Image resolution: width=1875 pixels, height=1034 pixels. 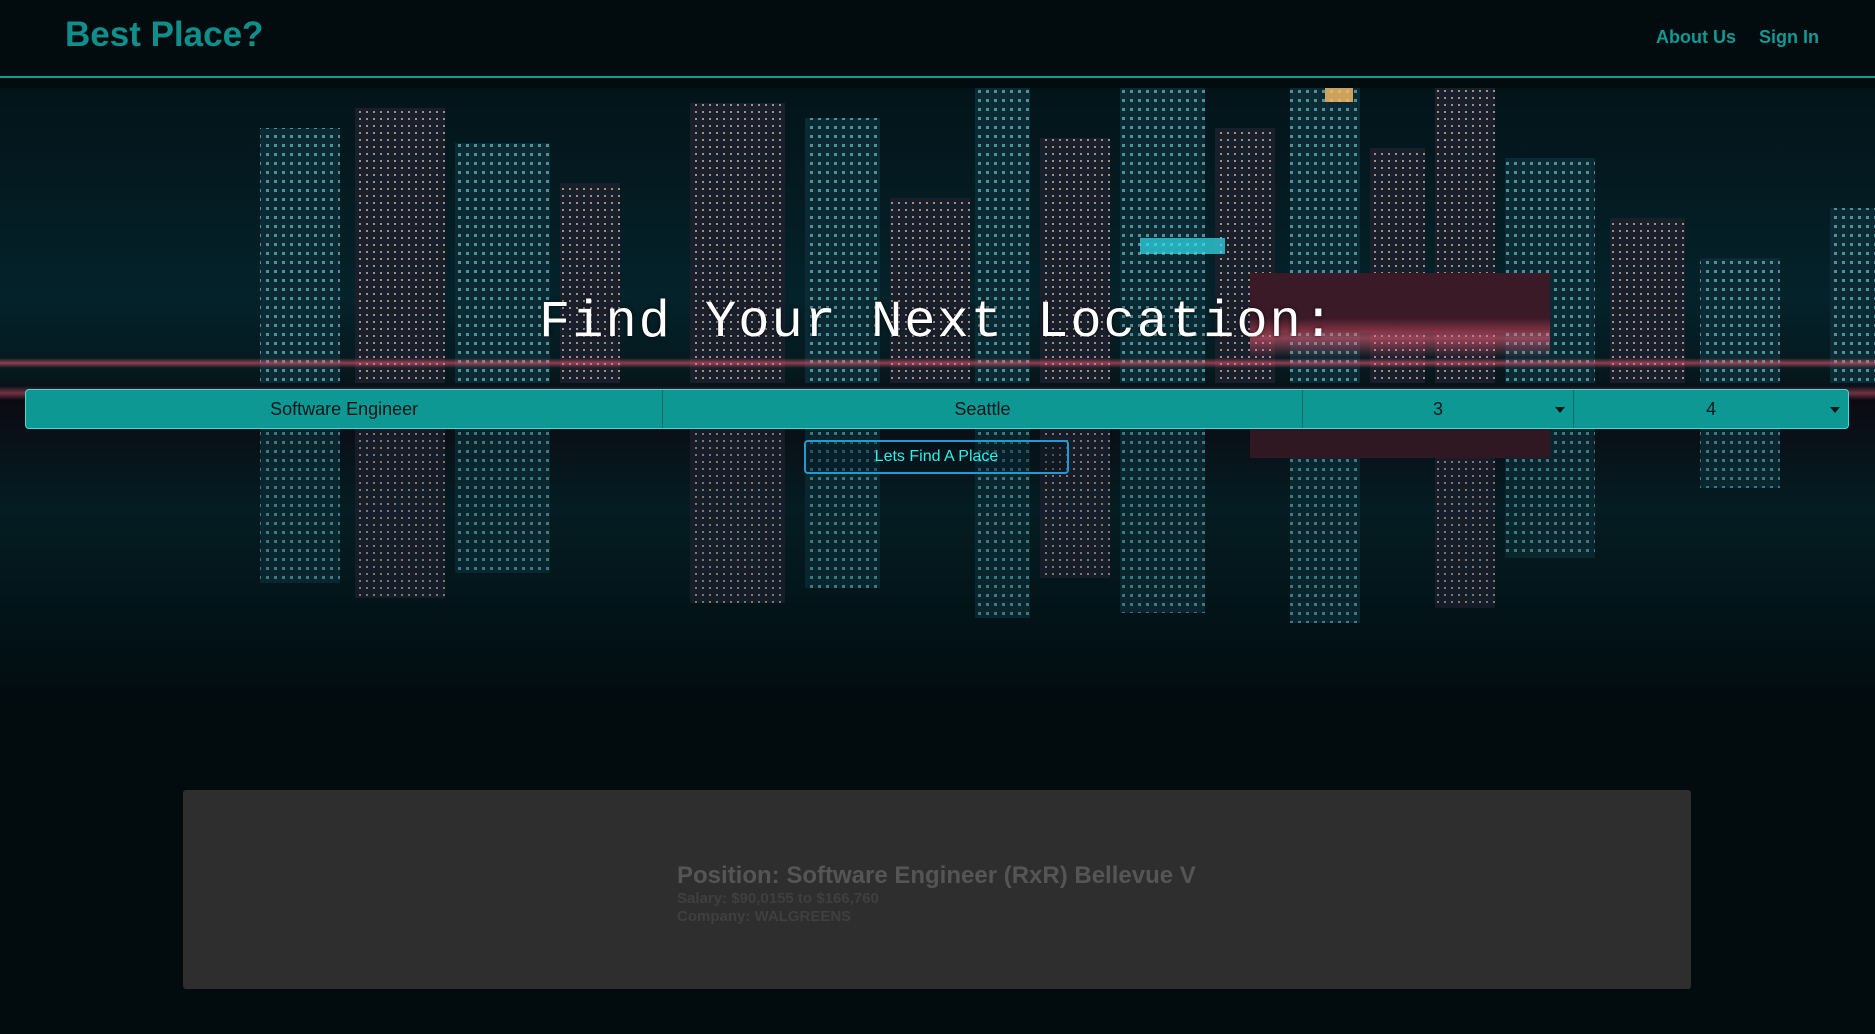 I want to click on first-number-select: 3, so click(x=1439, y=409).